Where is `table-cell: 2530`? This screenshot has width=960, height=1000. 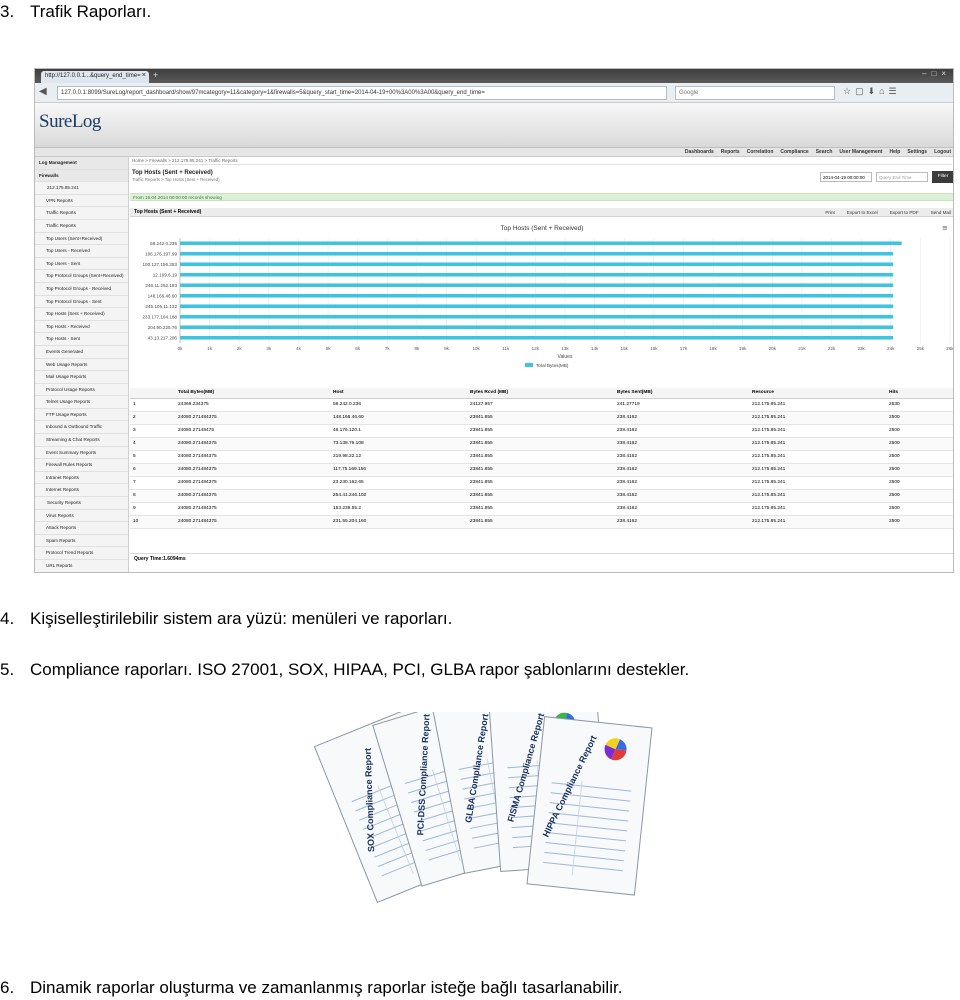
table-cell: 2530 is located at coordinates (919, 405).